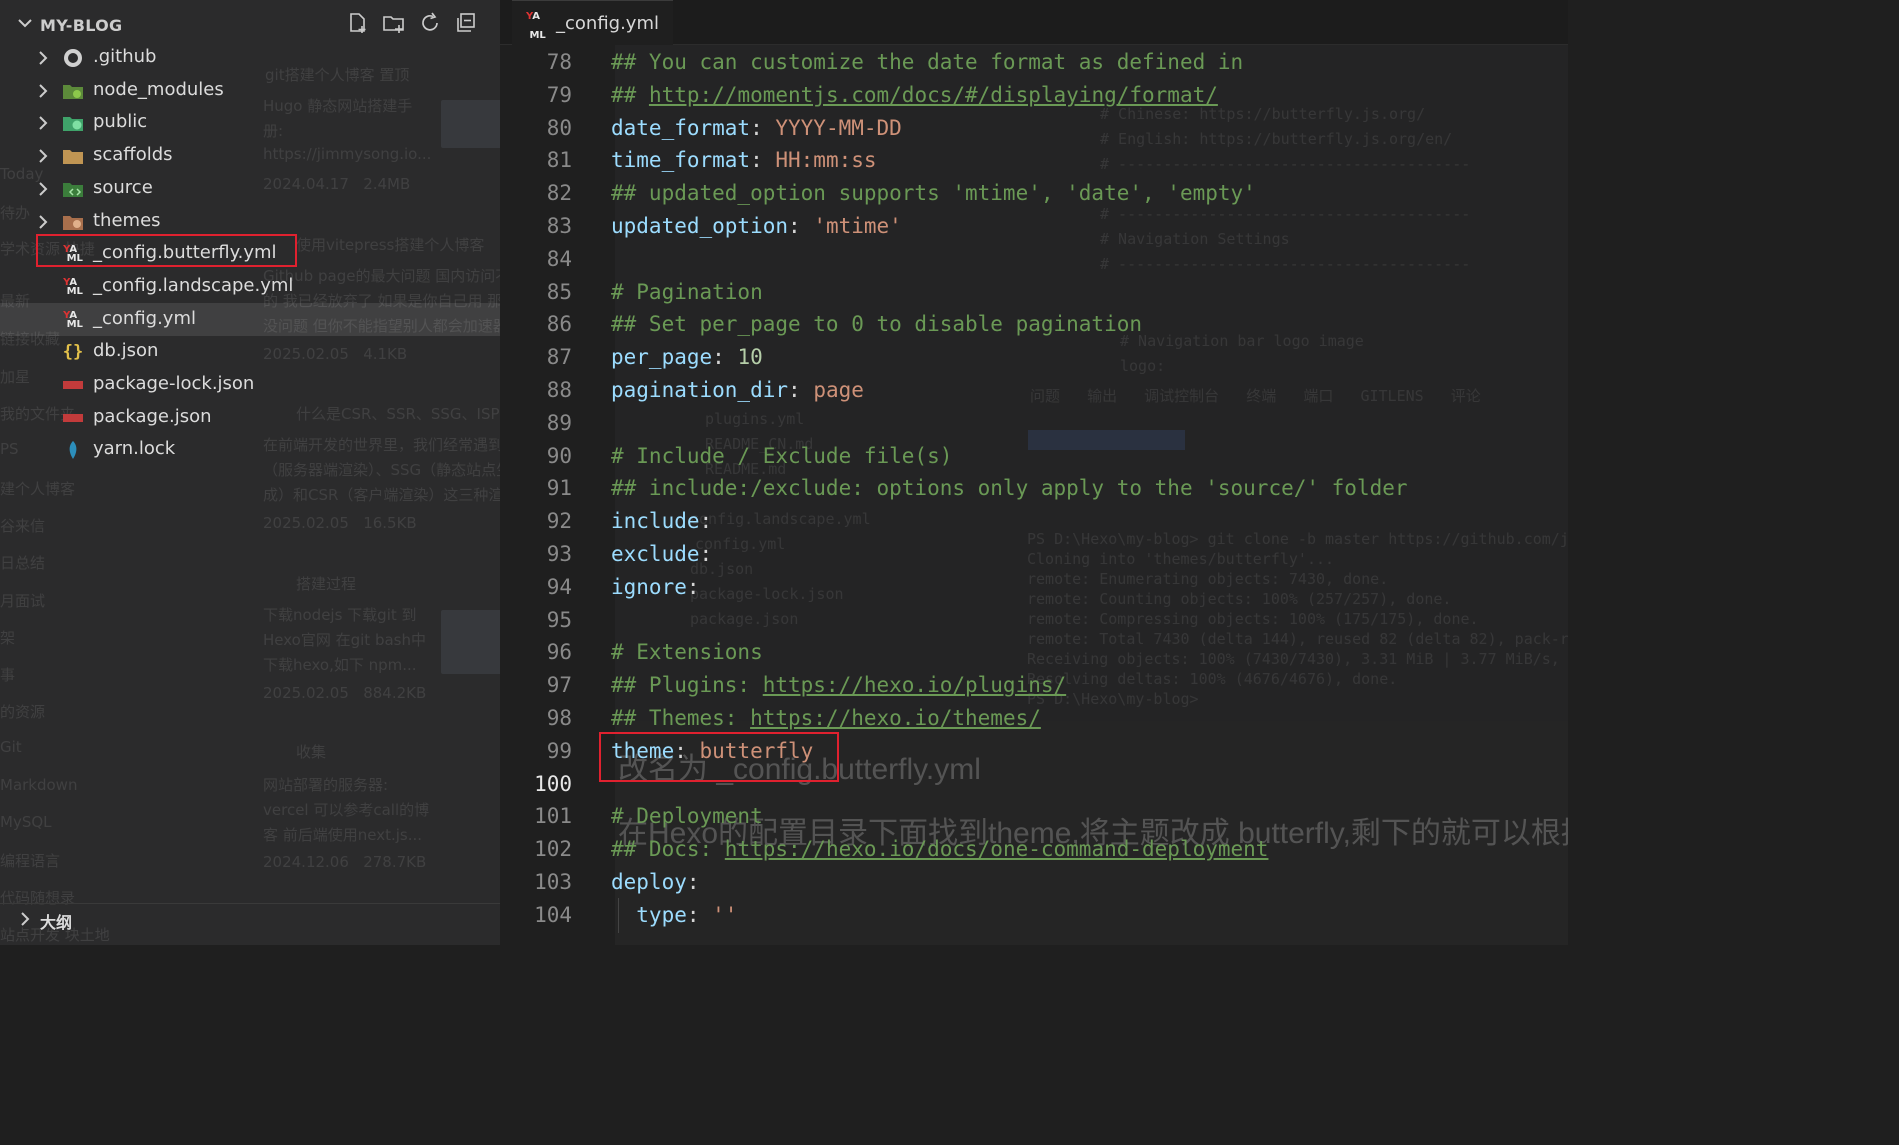 The height and width of the screenshot is (1145, 1899). Describe the element at coordinates (1034, 161) in the screenshot. I see `code-line: 81 time_format: HH:mm:ss` at that location.